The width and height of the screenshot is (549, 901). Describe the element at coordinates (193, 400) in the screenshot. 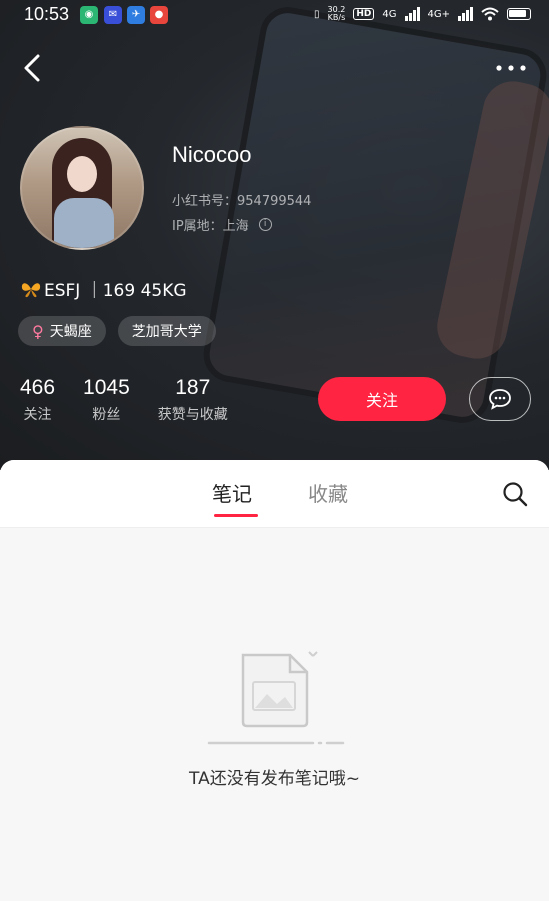

I see `stat-likes-collects: 187 获赞与收藏` at that location.